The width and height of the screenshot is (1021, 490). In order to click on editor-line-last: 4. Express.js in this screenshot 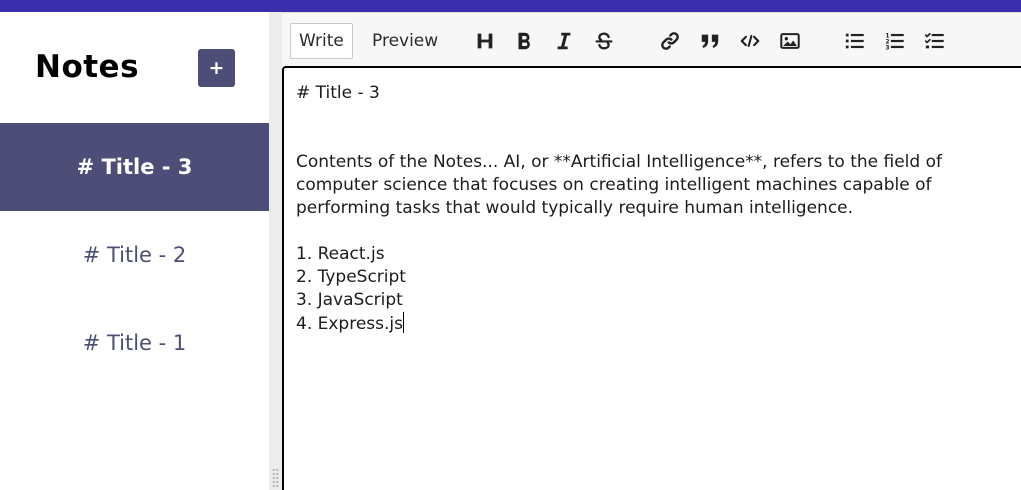, I will do `click(652, 323)`.